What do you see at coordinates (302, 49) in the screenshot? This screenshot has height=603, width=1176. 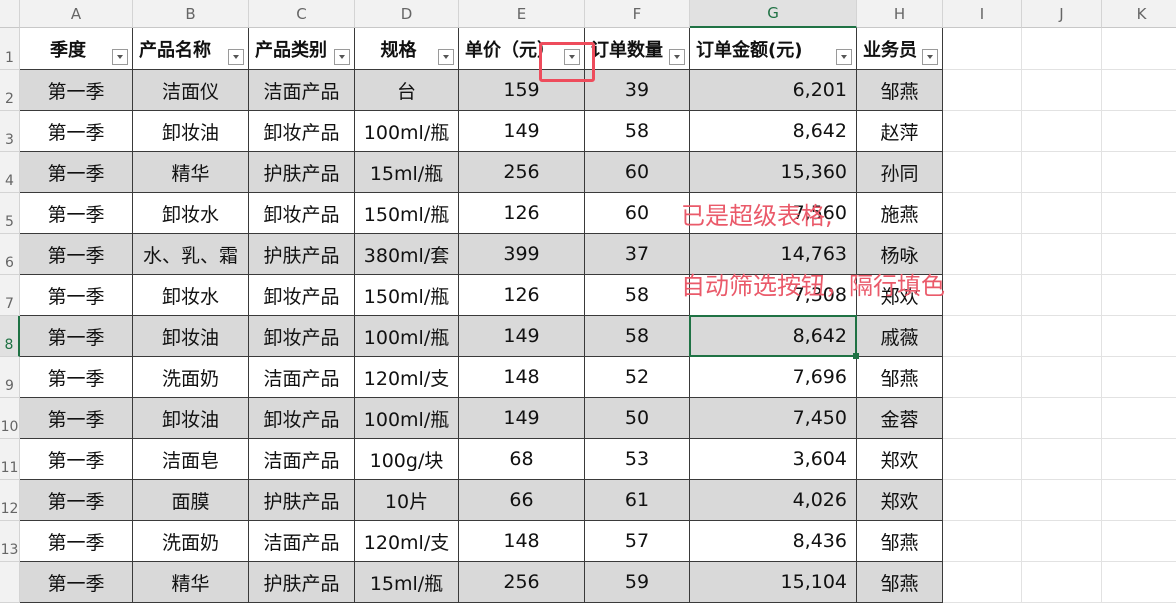 I see `table-header-cell: 产品类别` at bounding box center [302, 49].